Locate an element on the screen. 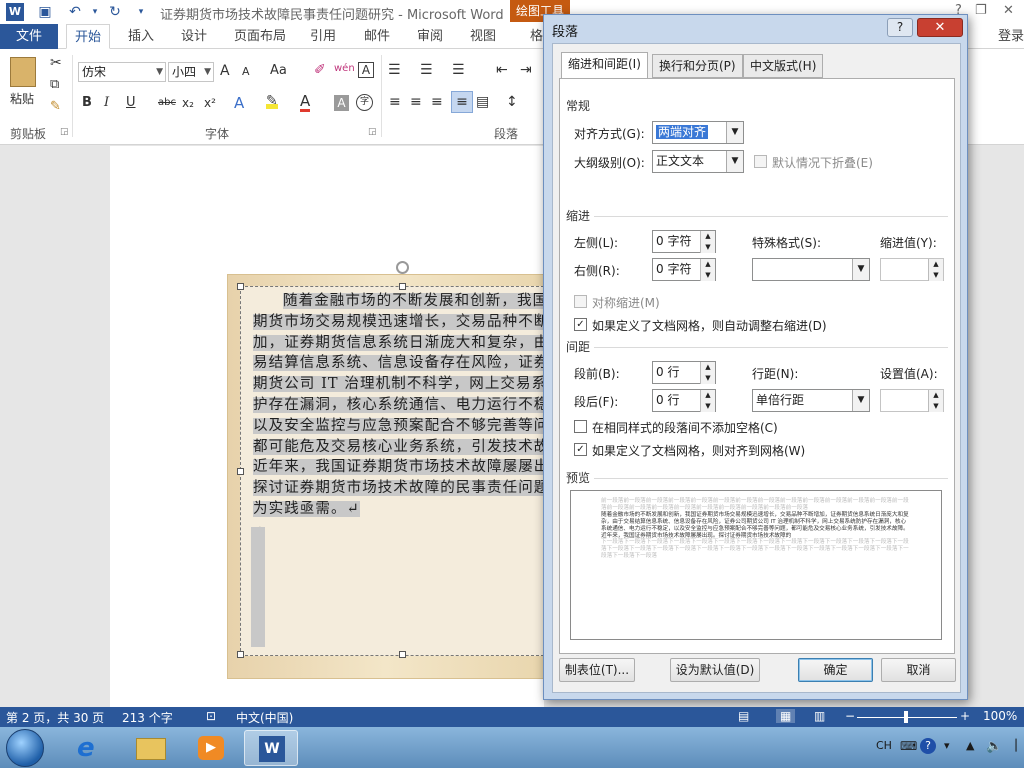 The image size is (1024, 768). bold-button: B is located at coordinates (87, 102).